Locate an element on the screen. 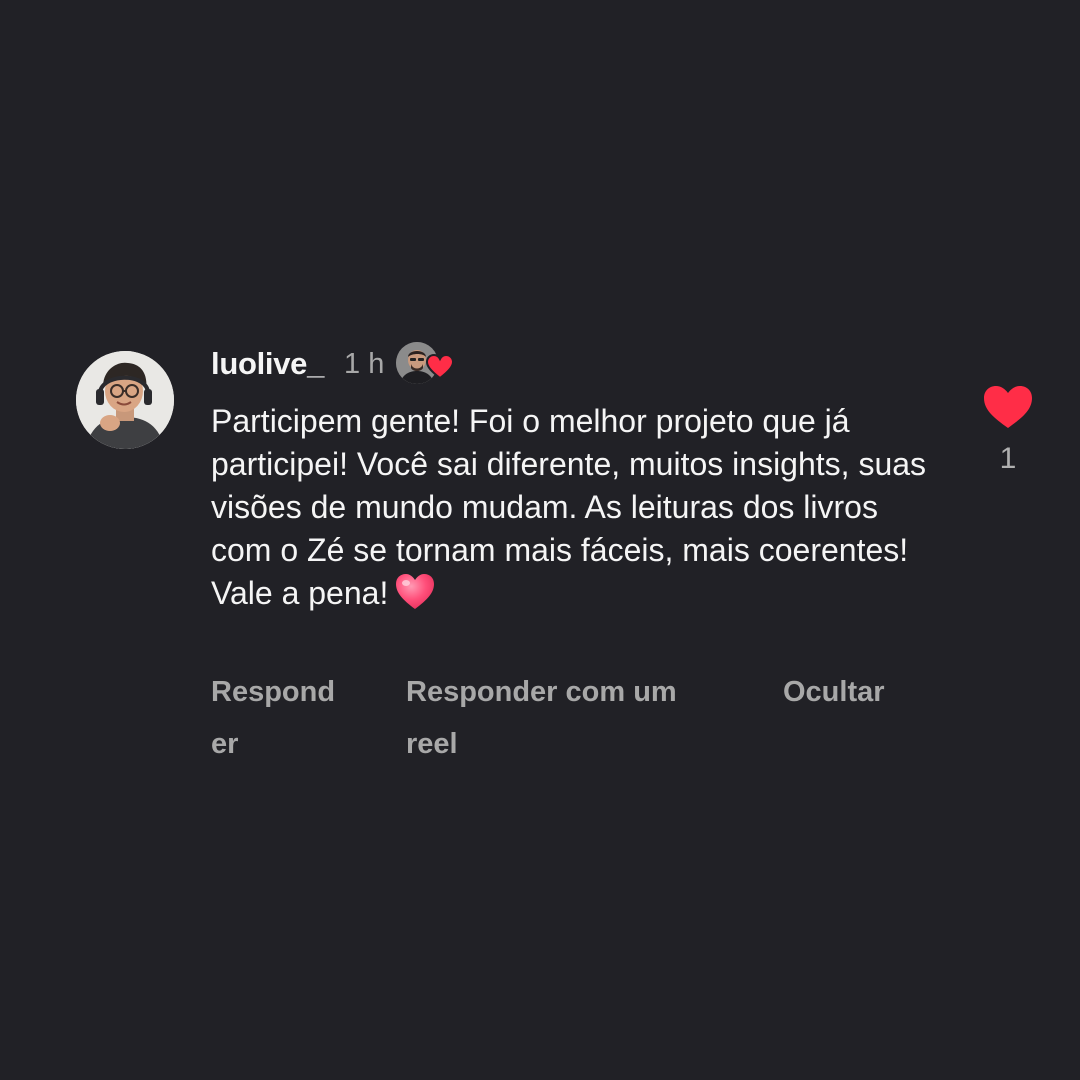 This screenshot has height=1080, width=1080. commenter-username: luolive_ is located at coordinates (267, 364).